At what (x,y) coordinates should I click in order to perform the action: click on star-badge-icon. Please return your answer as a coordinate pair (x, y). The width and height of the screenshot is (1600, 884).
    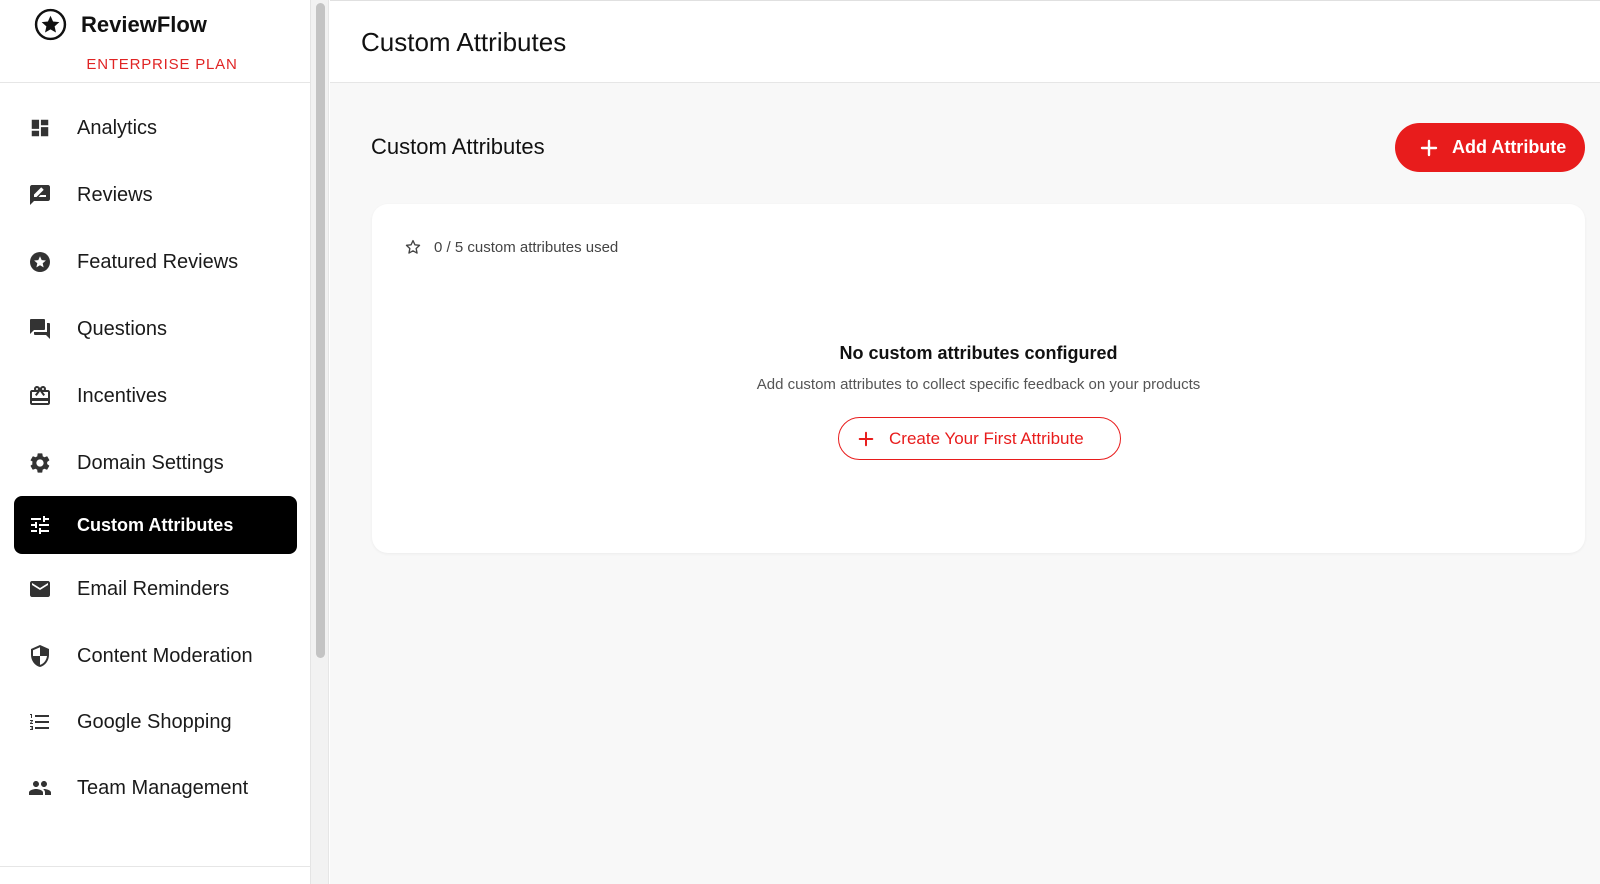
    Looking at the image, I should click on (40, 262).